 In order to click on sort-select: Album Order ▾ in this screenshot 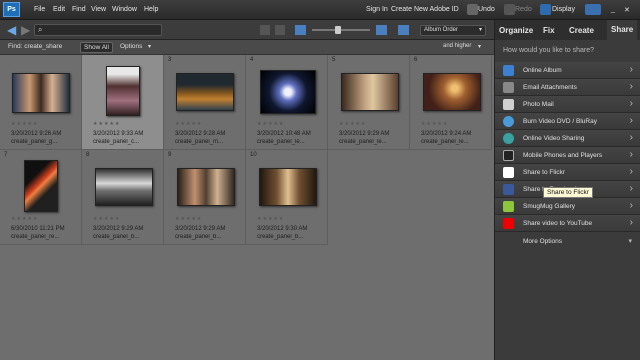, I will do `click(453, 30)`.